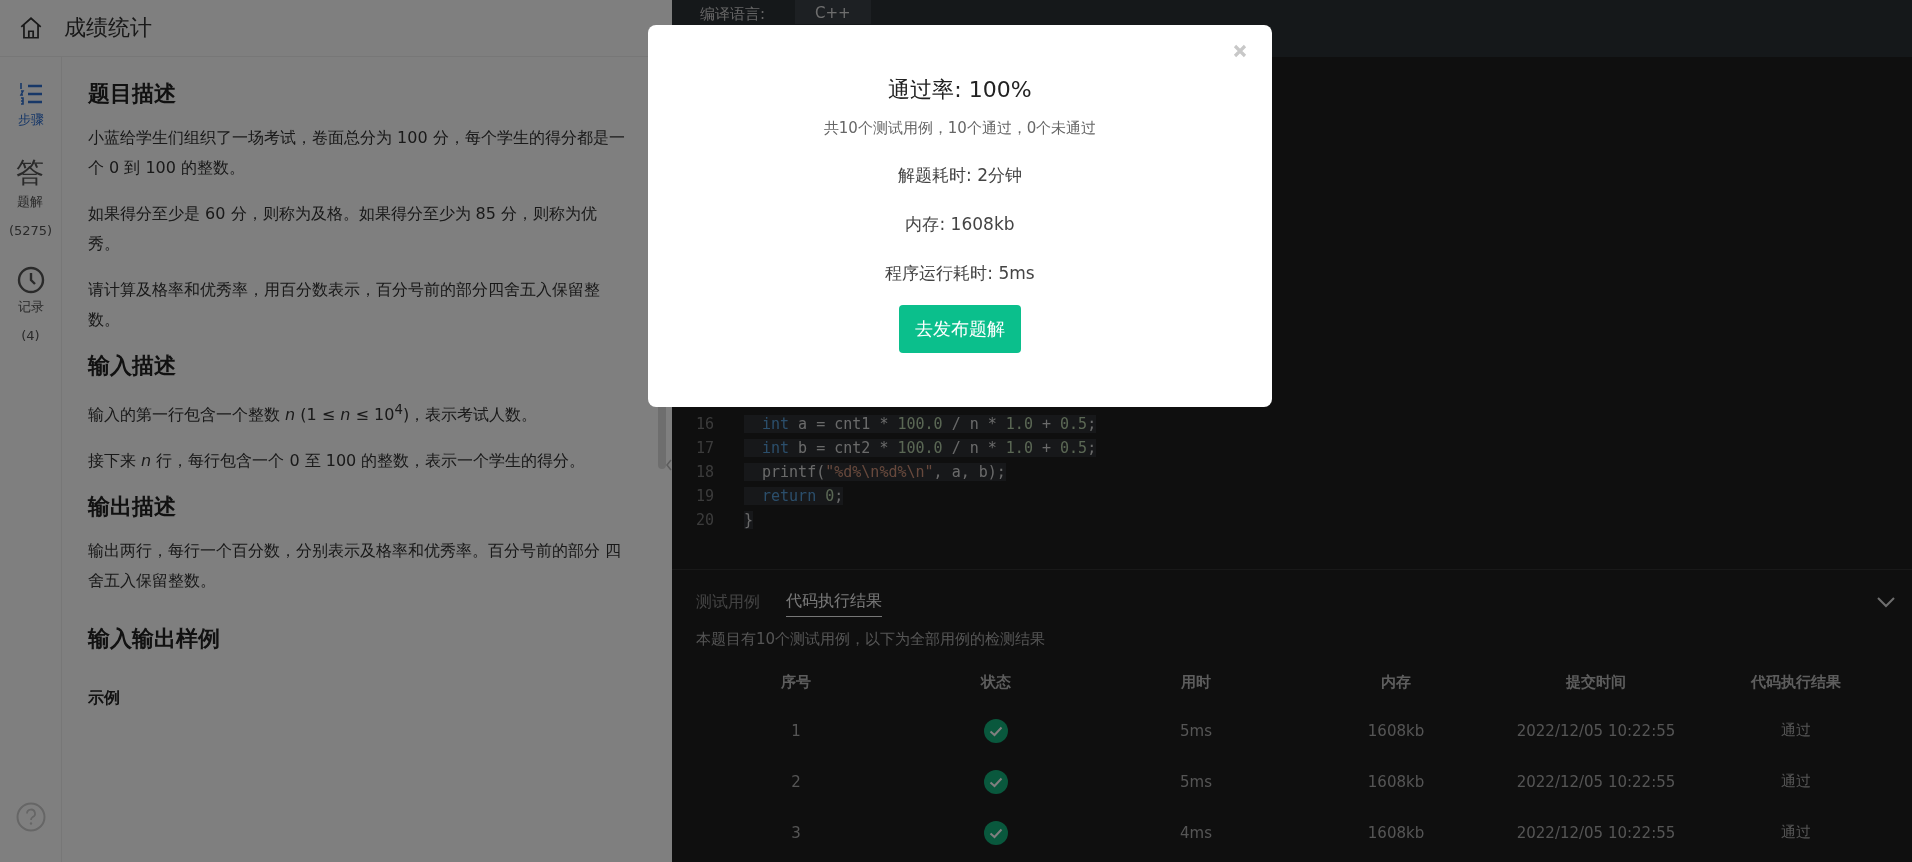 The width and height of the screenshot is (1912, 862). I want to click on table-cell-text: 4ms, so click(1196, 833).